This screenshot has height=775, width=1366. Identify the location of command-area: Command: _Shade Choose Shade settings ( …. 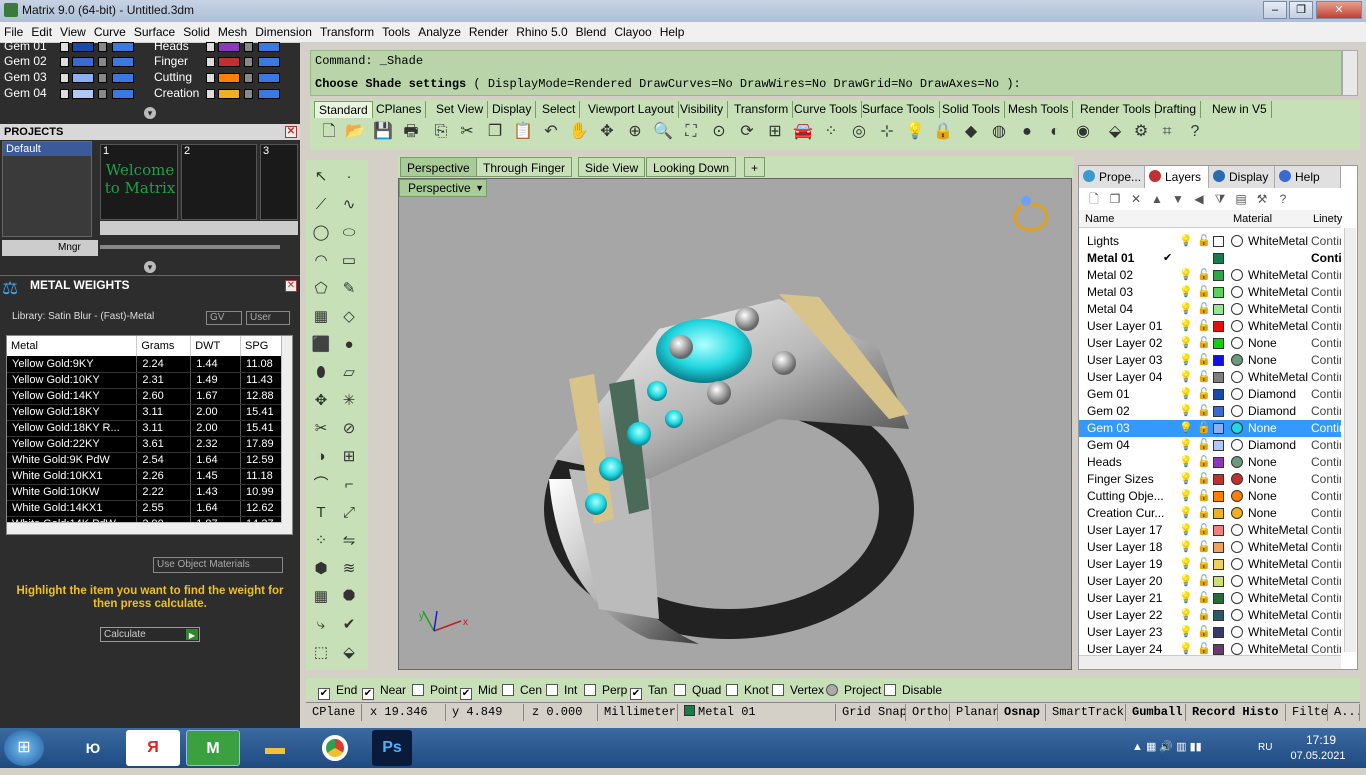
(826, 73).